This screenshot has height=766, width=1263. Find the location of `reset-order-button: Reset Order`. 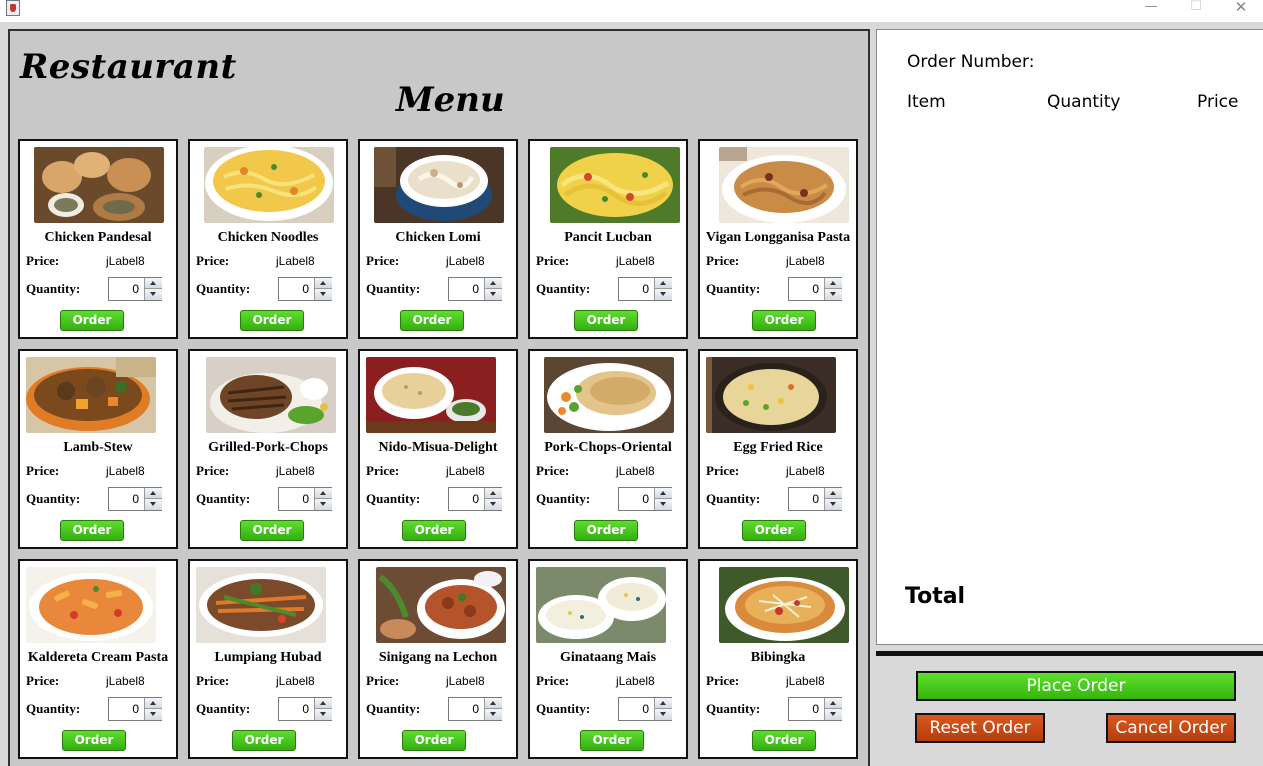

reset-order-button: Reset Order is located at coordinates (980, 728).